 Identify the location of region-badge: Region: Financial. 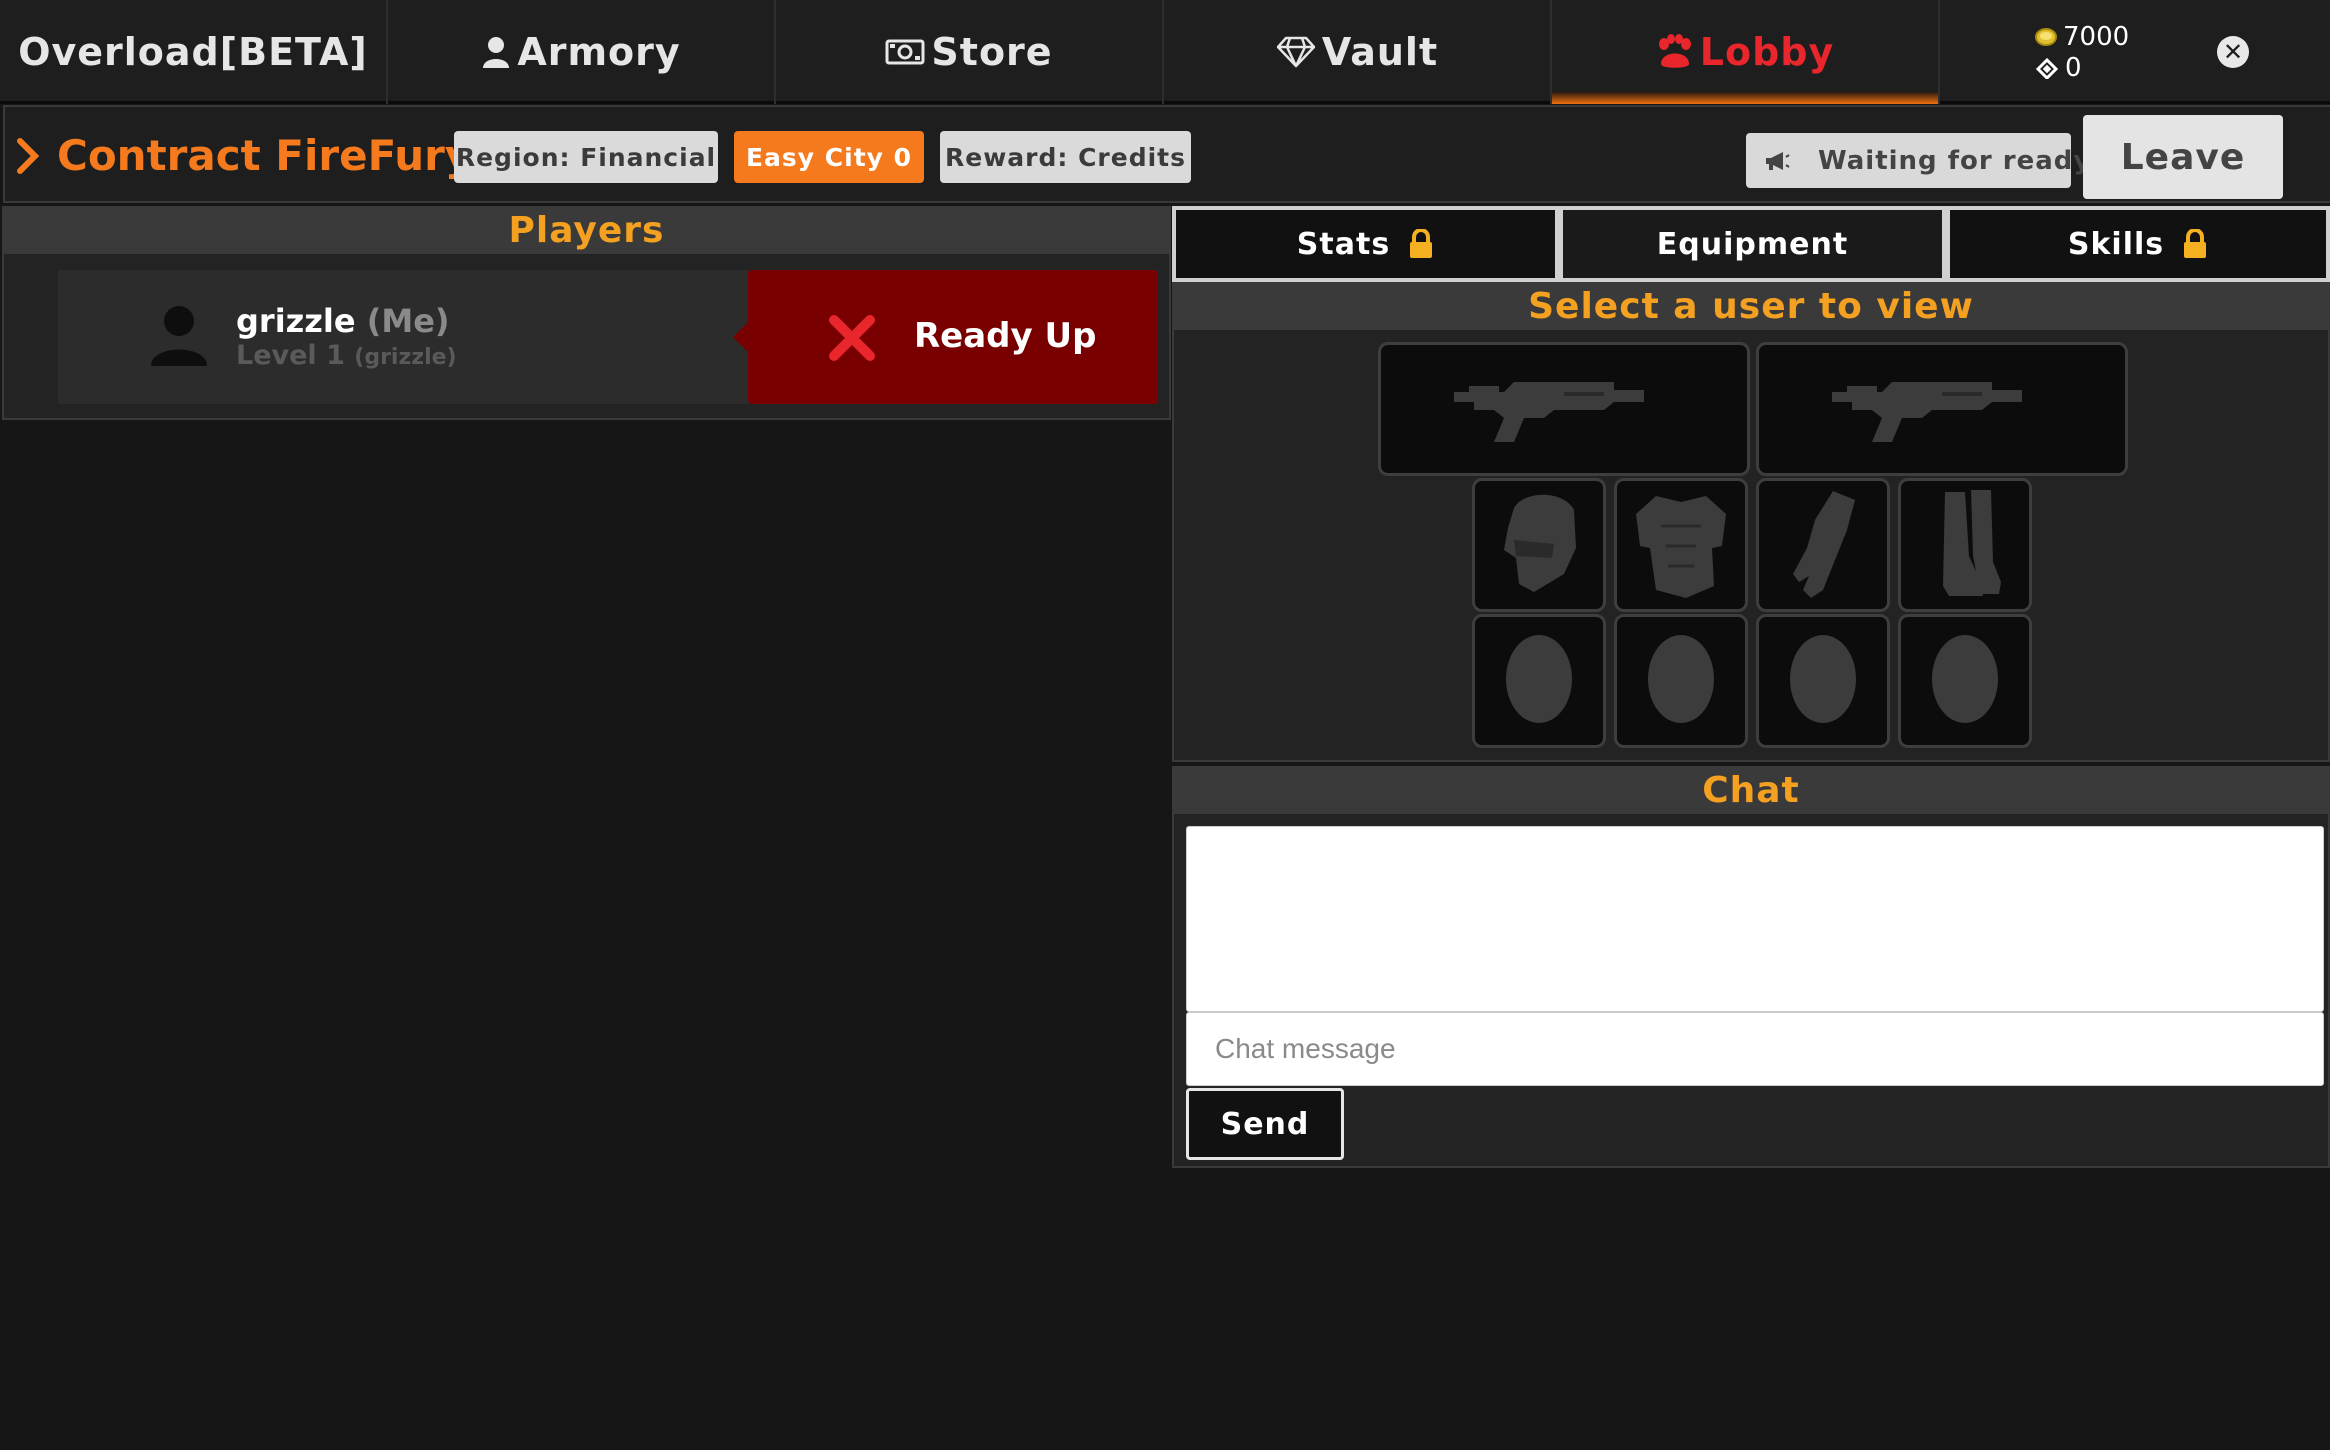
(586, 157).